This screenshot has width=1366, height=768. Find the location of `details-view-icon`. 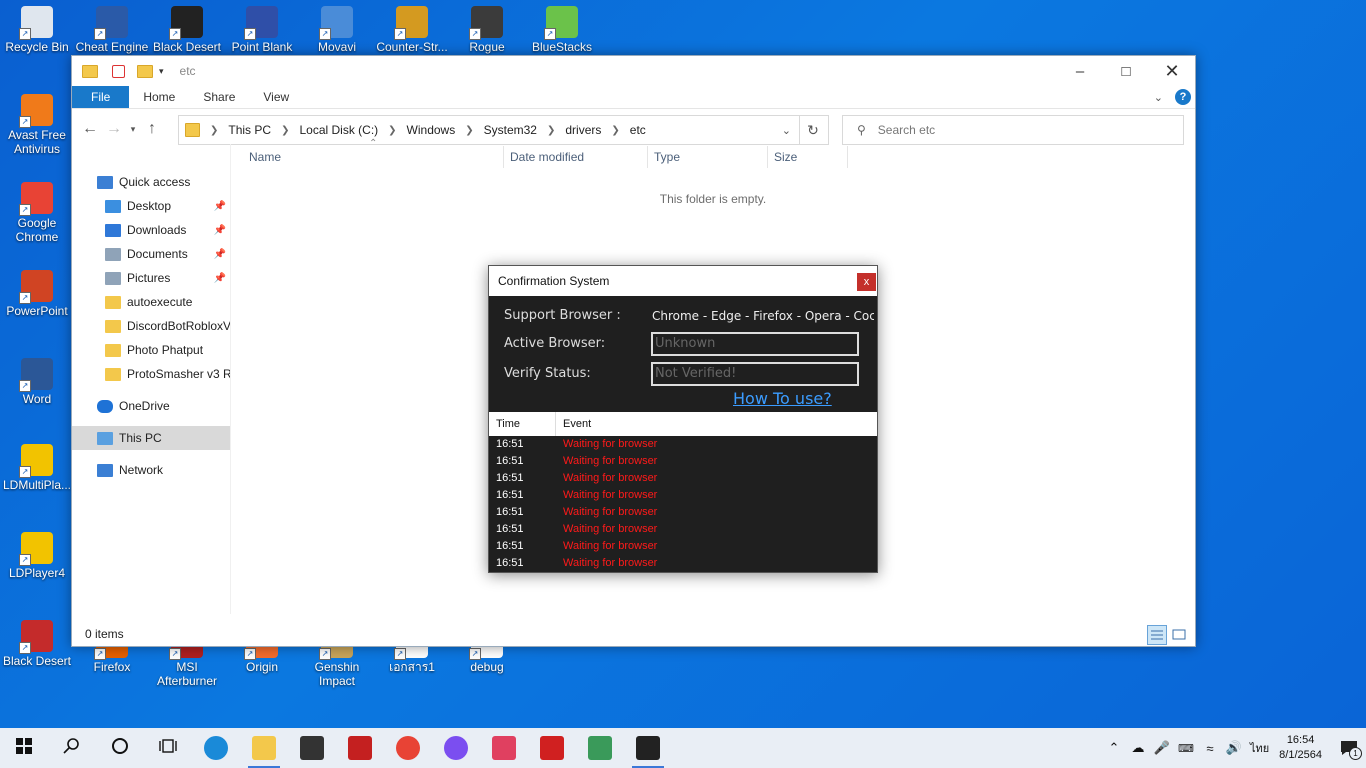

details-view-icon is located at coordinates (1157, 635).